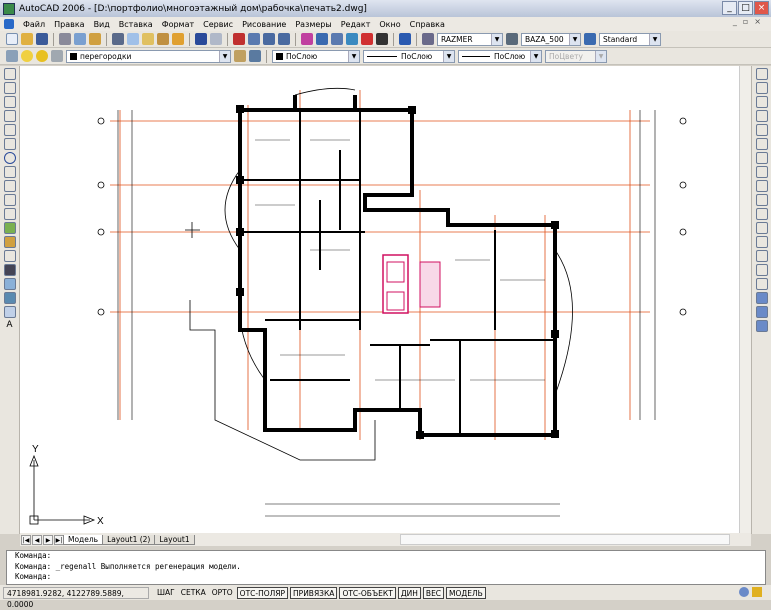  I want to click on ellipse-icon, so click(9, 200).